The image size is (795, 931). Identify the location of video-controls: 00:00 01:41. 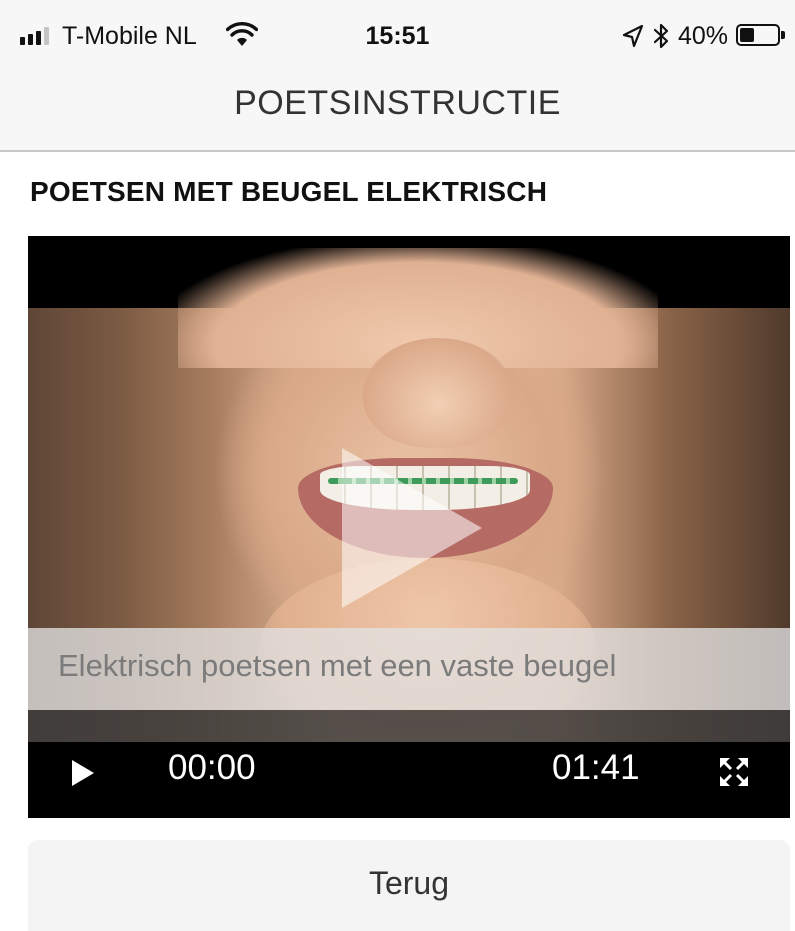
(409, 780).